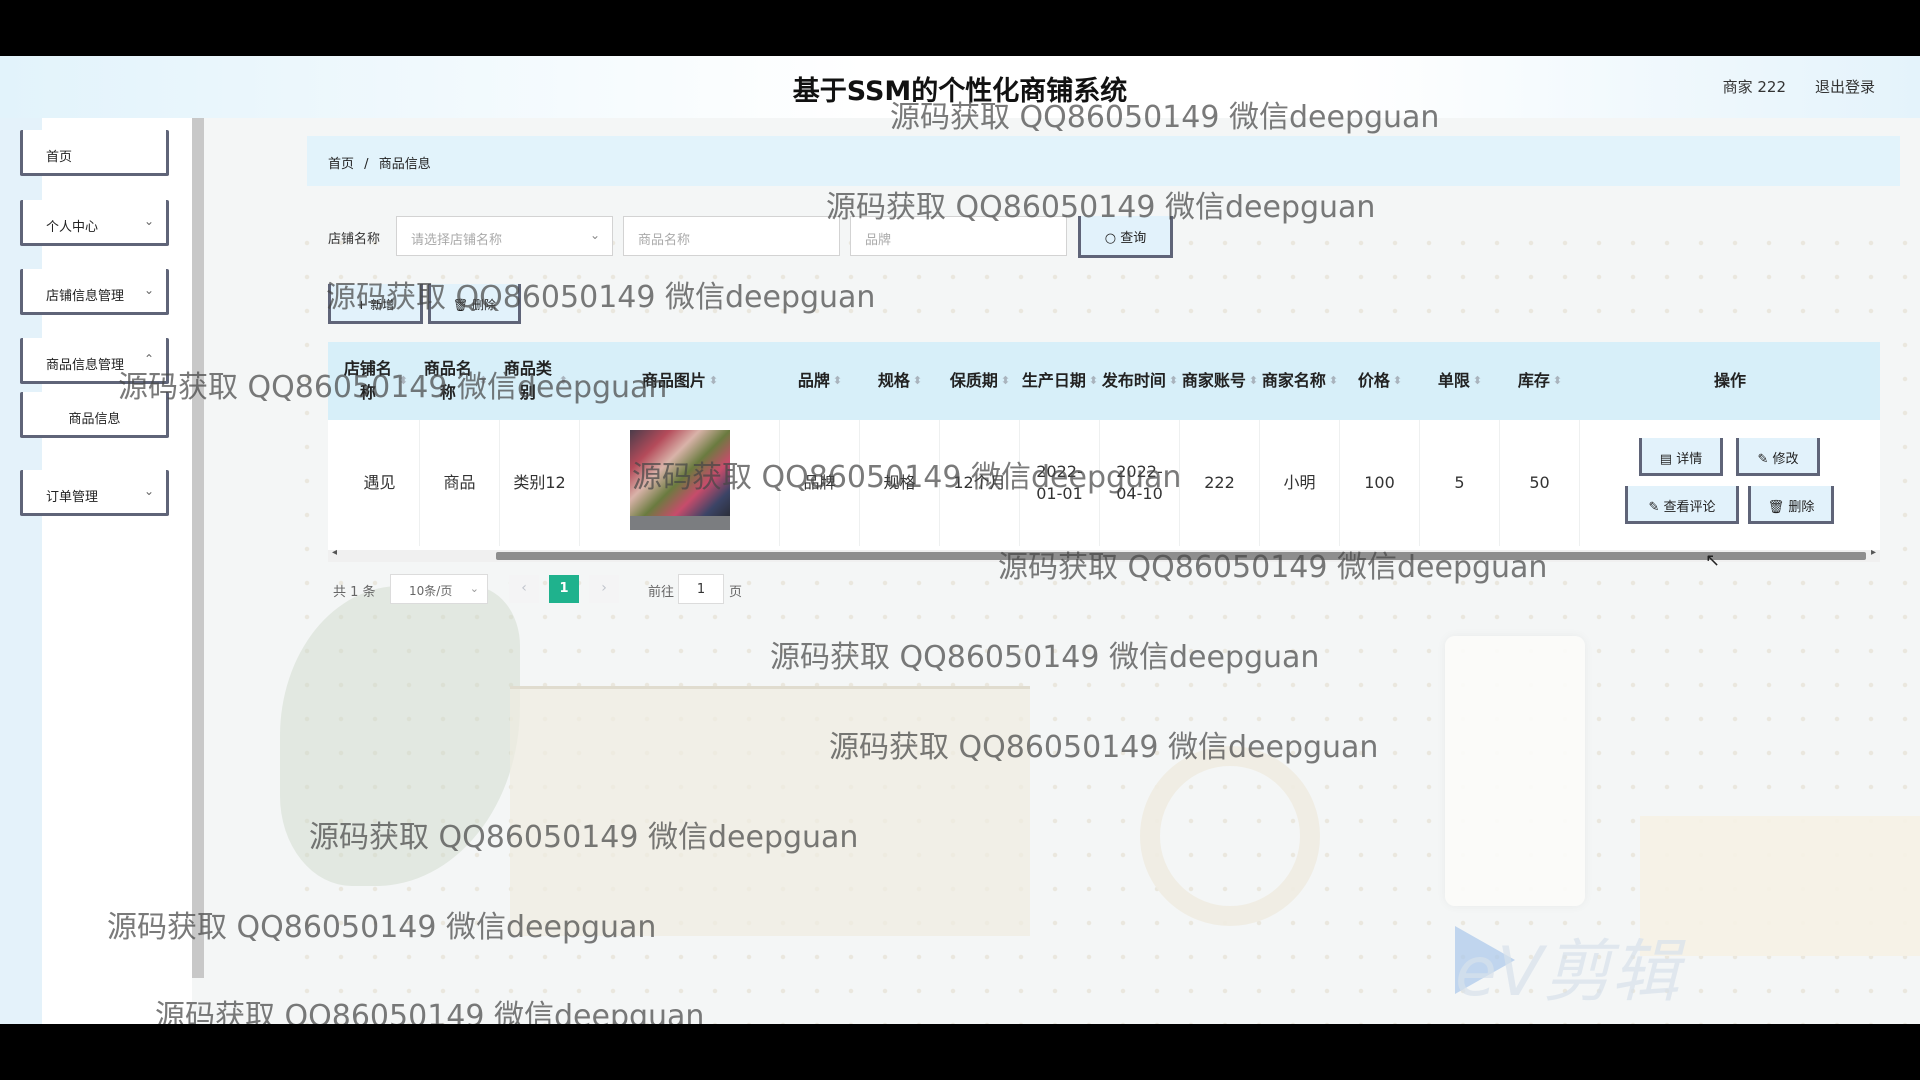  What do you see at coordinates (354, 592) in the screenshot?
I see `pagination-total: 共 1 条` at bounding box center [354, 592].